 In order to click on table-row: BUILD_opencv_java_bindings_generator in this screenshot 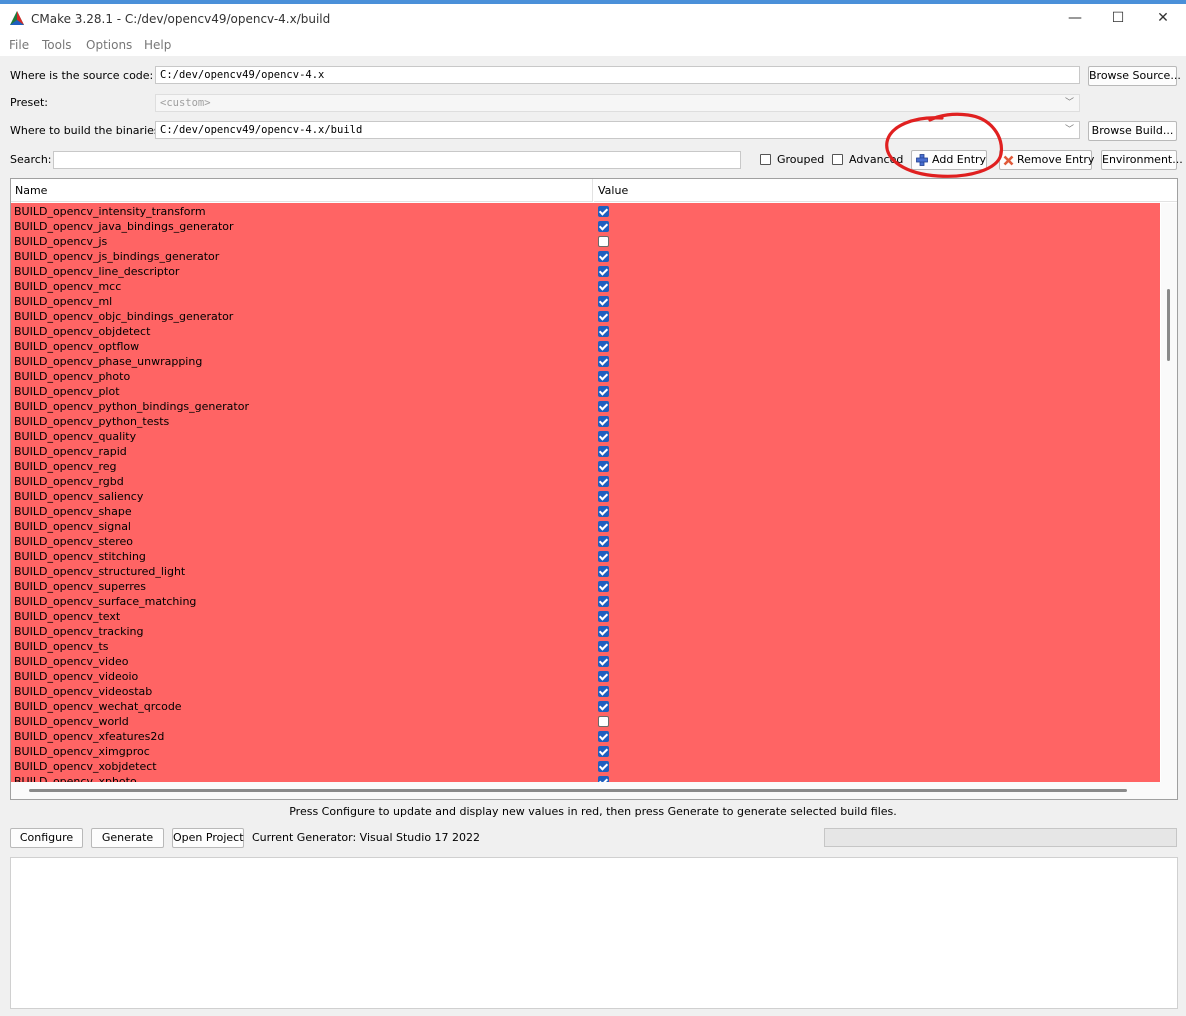, I will do `click(585, 226)`.